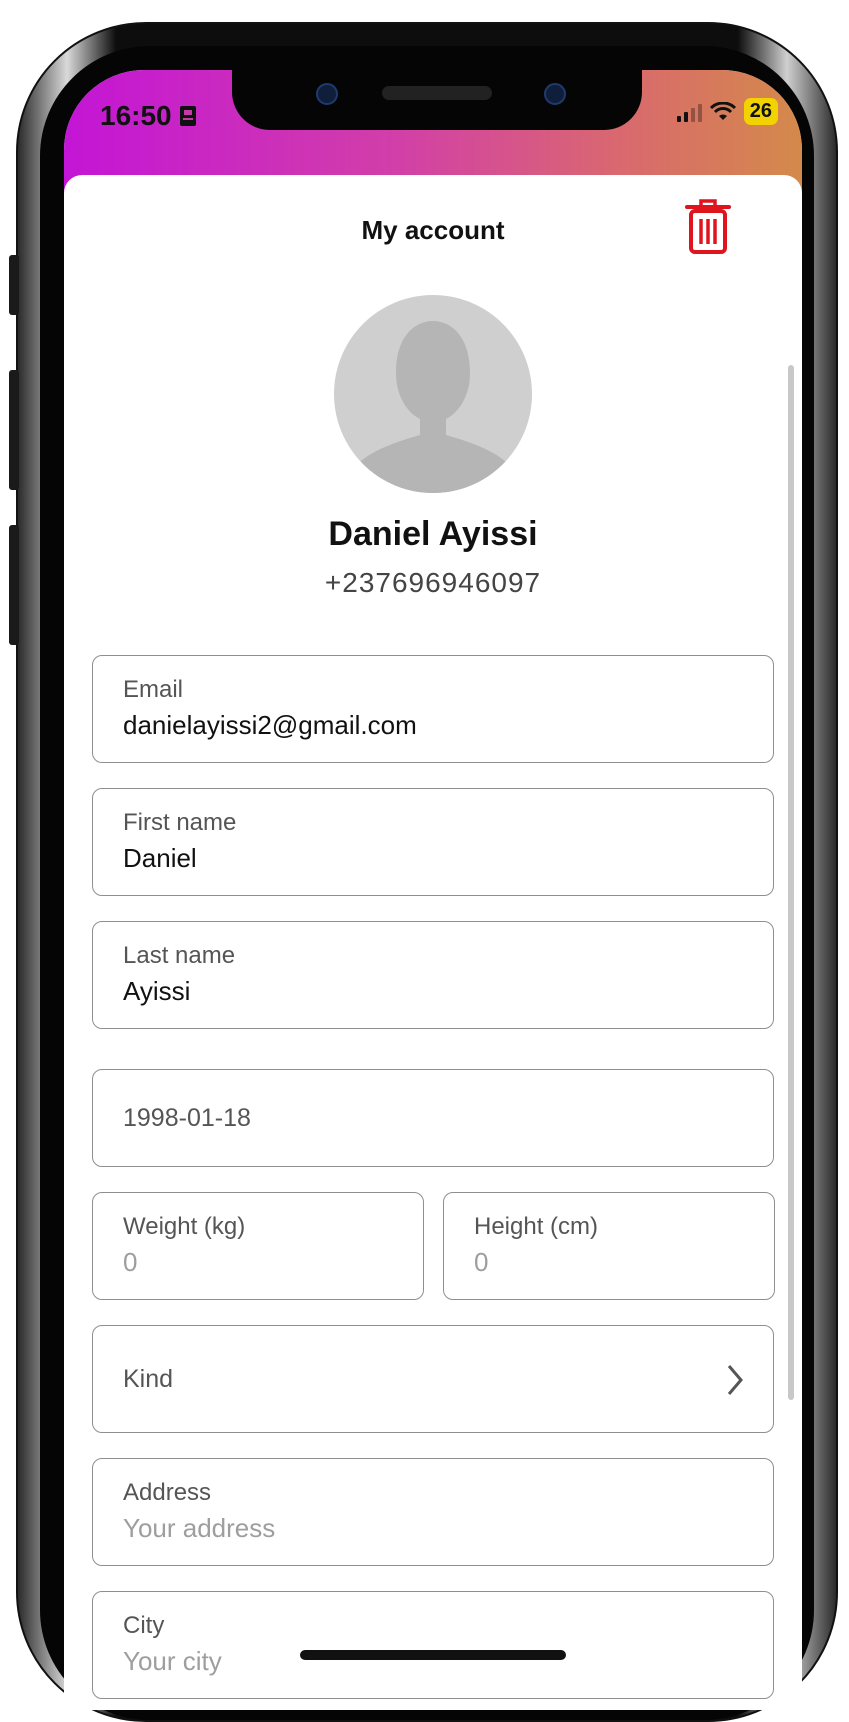  Describe the element at coordinates (433, 582) in the screenshot. I see `profile-phone: +237696946097` at that location.